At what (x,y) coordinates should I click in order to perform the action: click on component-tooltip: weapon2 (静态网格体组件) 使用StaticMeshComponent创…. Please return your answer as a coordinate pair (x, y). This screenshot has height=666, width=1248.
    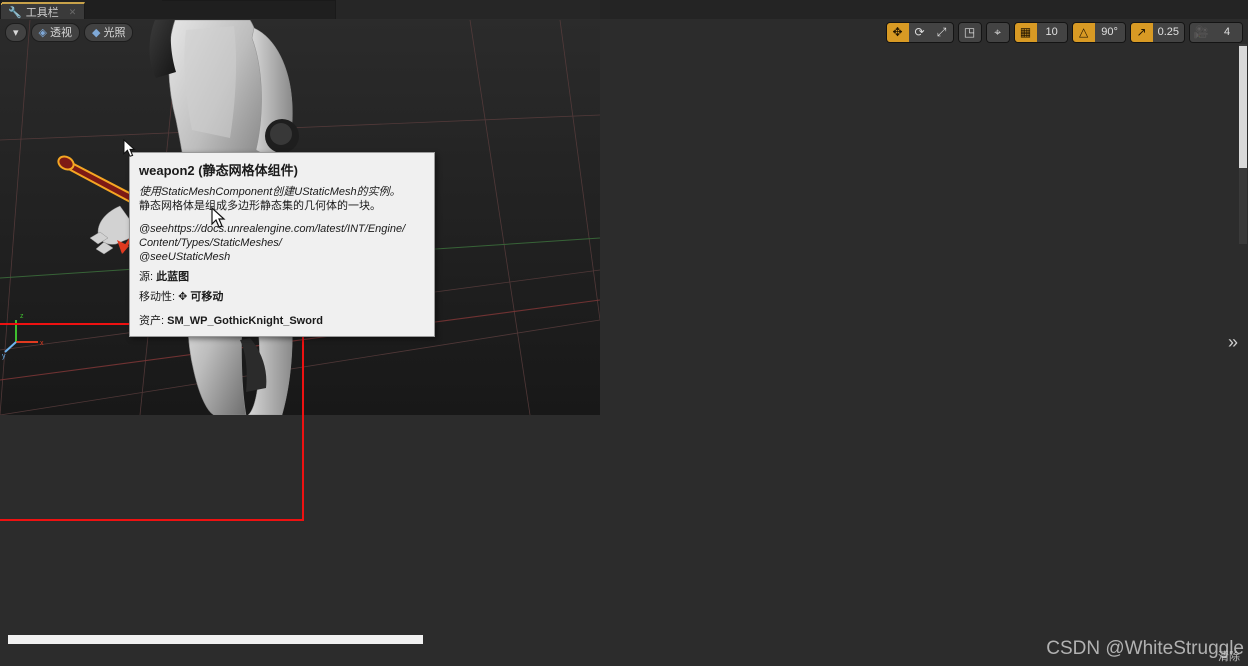
    Looking at the image, I should click on (282, 244).